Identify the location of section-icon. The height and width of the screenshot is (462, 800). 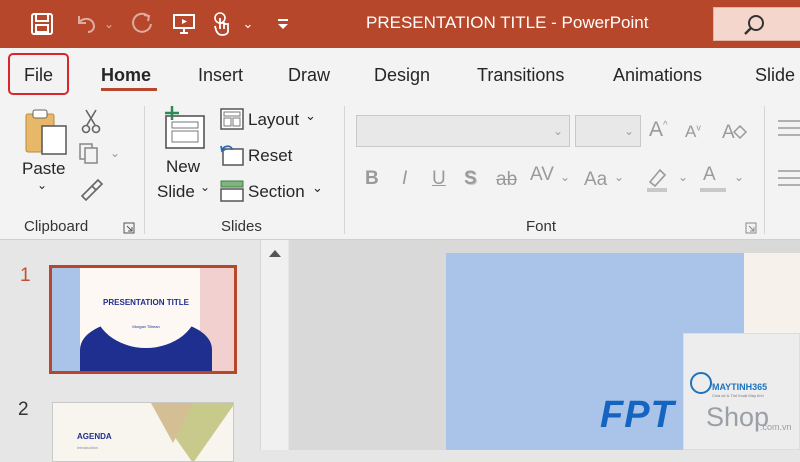
(232, 193).